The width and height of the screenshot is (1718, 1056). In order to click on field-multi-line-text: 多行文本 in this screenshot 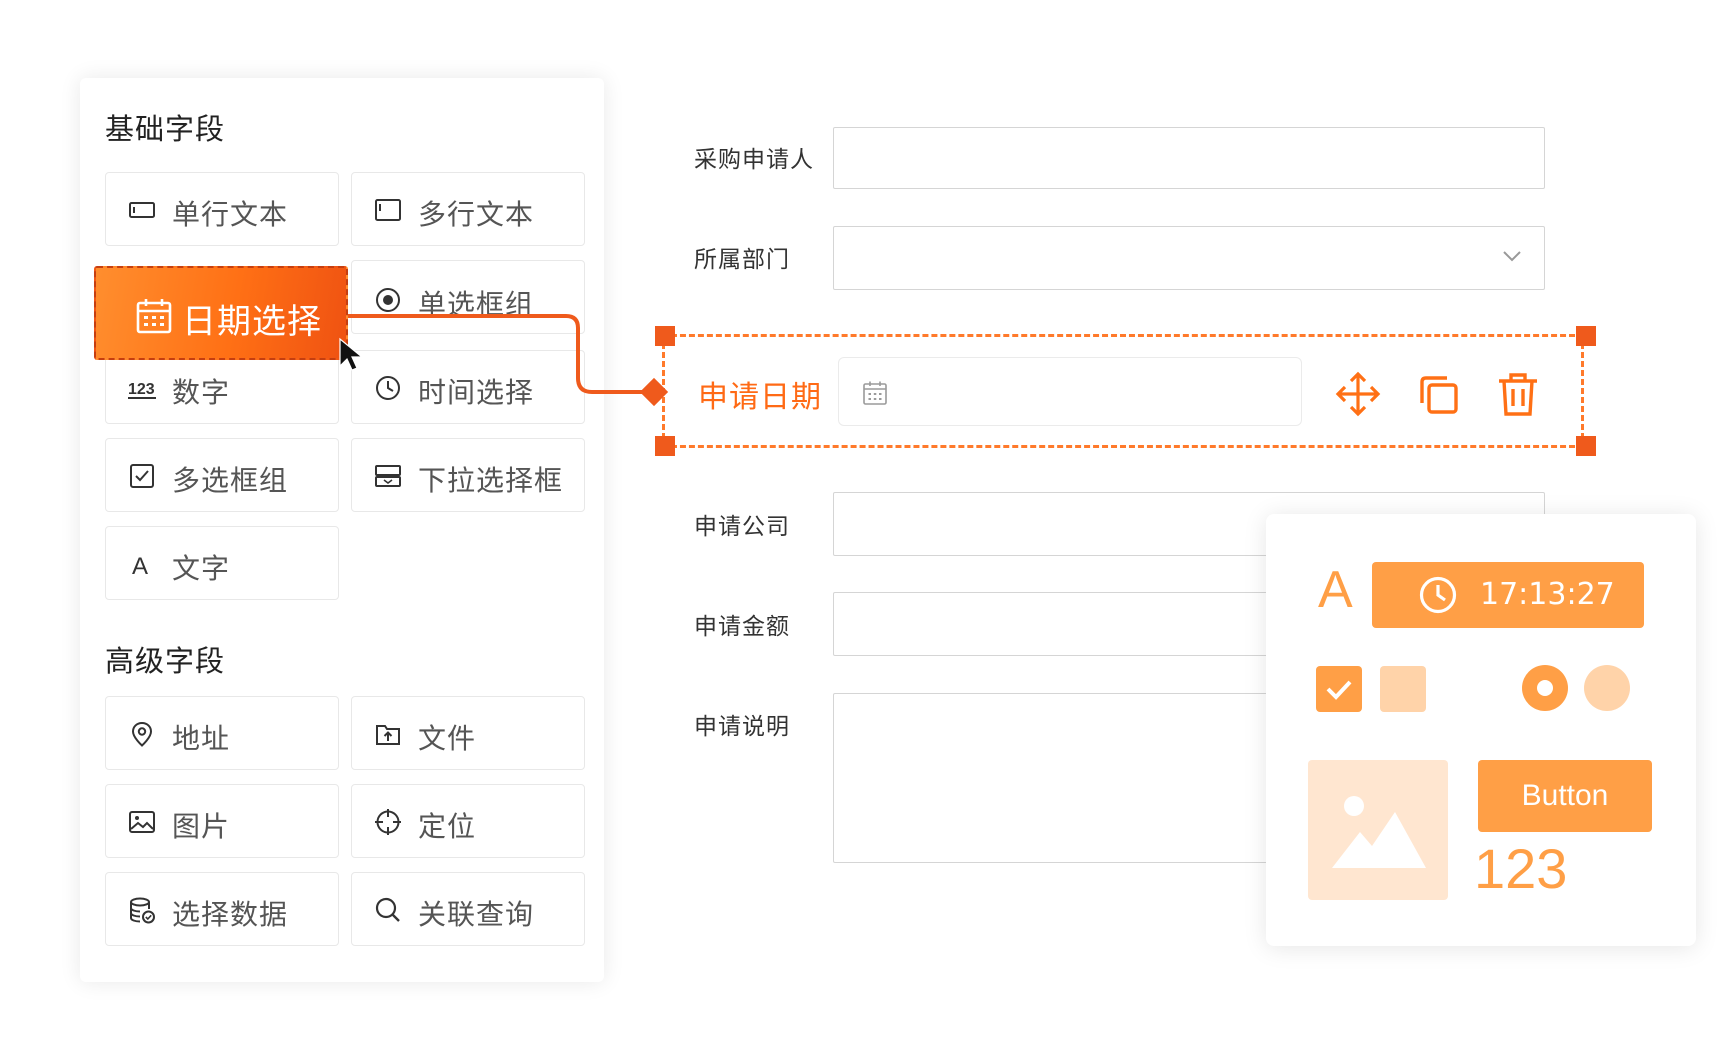, I will do `click(468, 209)`.